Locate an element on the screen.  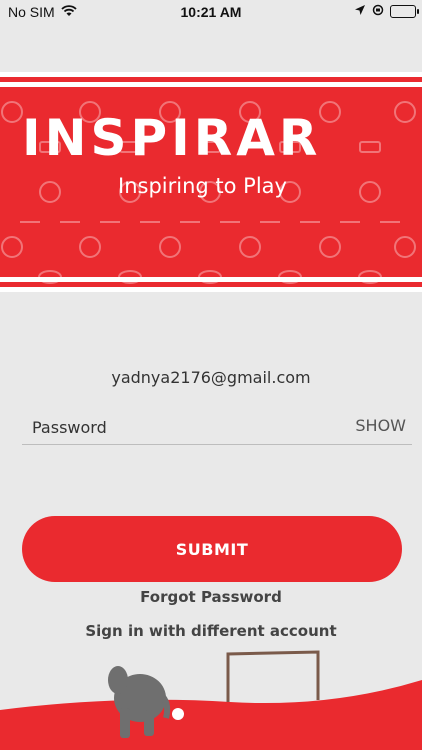
sign-in-different-account-link: Sign in with different account is located at coordinates (211, 631).